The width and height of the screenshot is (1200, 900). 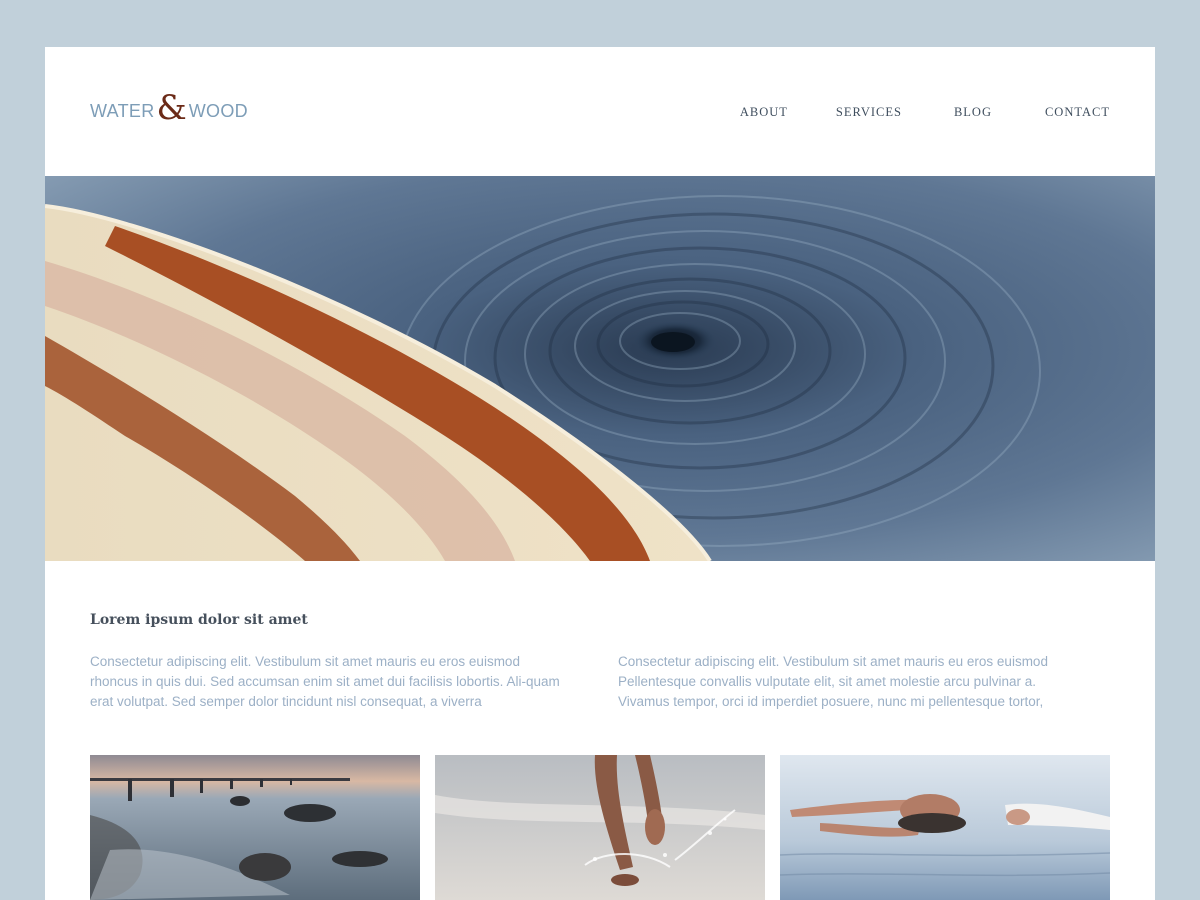 I want to click on gallery-image-pier, so click(x=255, y=827).